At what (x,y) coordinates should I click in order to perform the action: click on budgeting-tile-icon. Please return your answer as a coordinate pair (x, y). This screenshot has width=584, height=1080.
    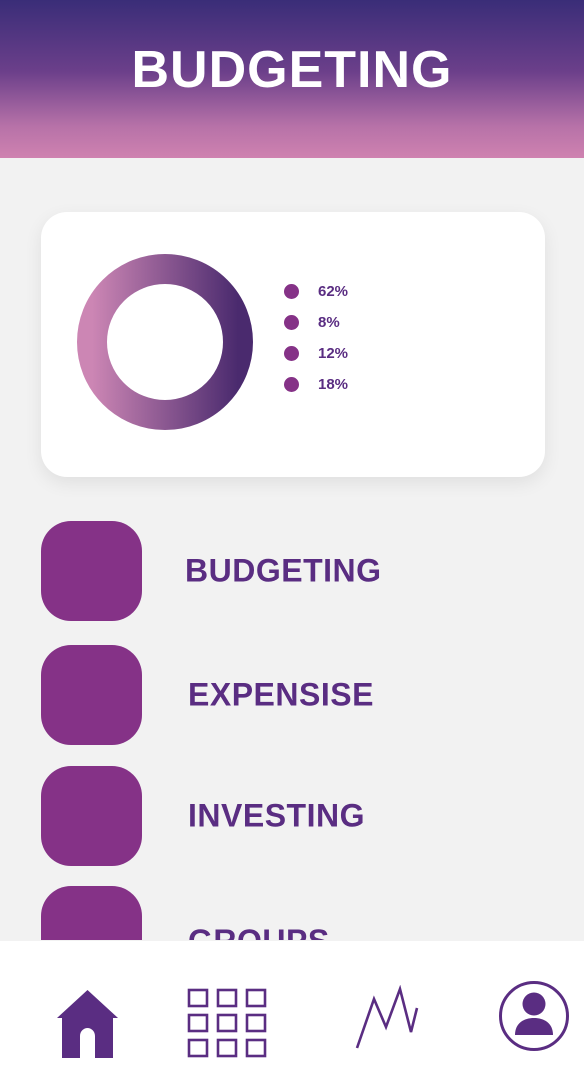
    Looking at the image, I should click on (91, 571).